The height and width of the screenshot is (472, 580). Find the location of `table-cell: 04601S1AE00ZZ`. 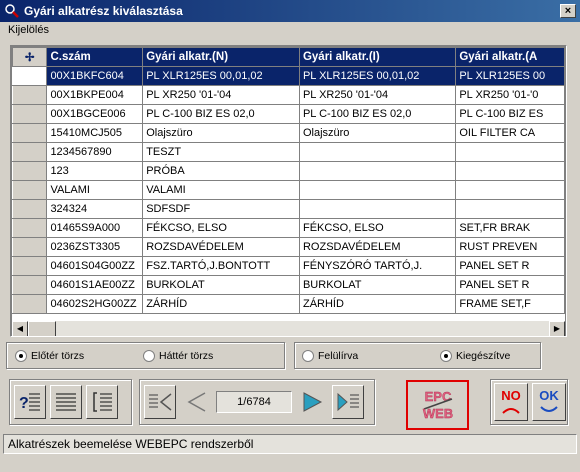

table-cell: 04601S1AE00ZZ is located at coordinates (95, 285).